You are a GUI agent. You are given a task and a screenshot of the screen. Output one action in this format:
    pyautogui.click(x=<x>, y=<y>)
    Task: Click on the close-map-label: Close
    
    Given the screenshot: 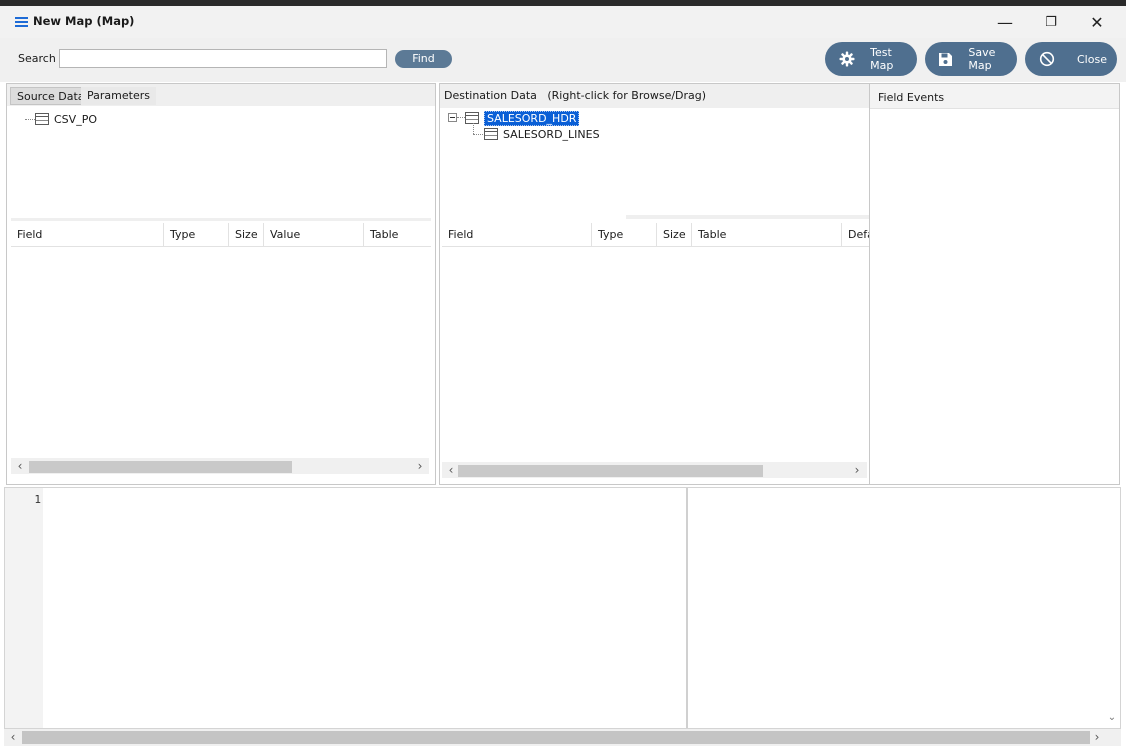 What is the action you would take?
    pyautogui.click(x=1092, y=59)
    